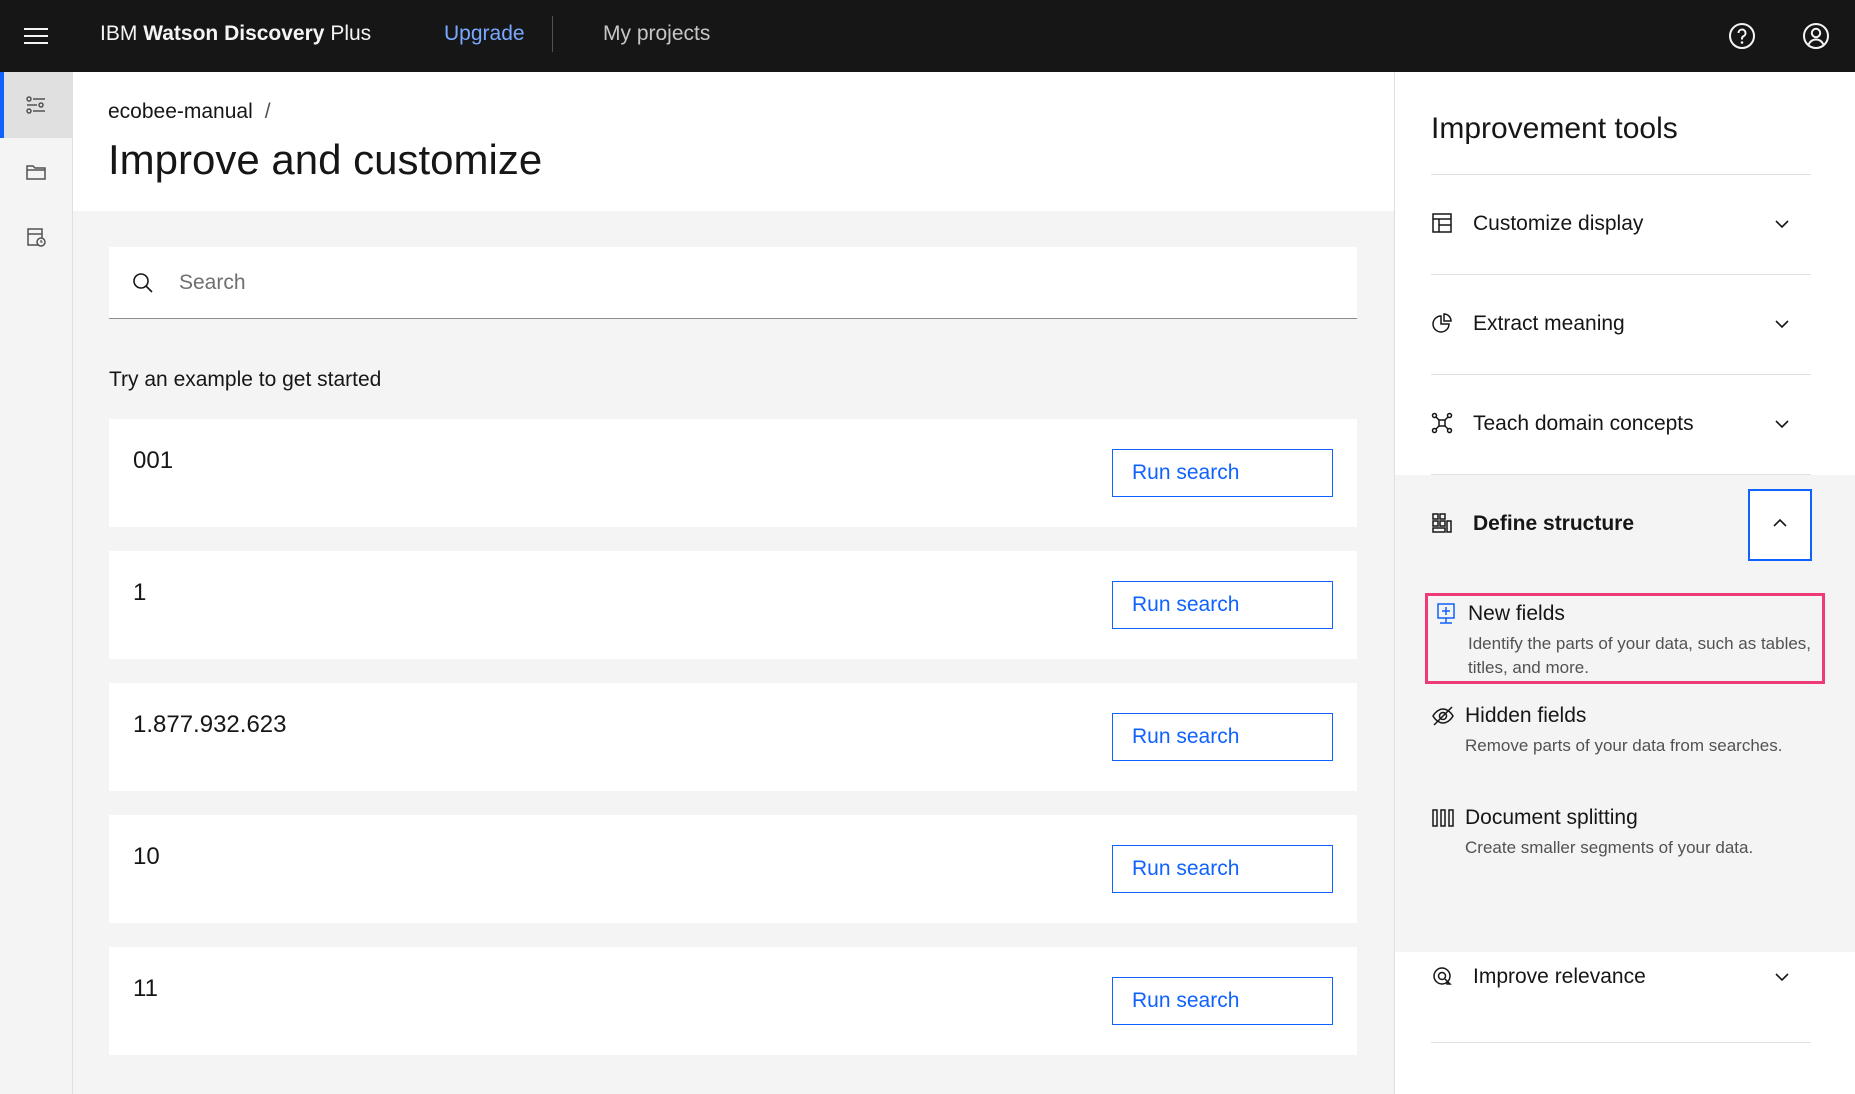 This screenshot has width=1855, height=1094. I want to click on accordion-label: Customize display, so click(1558, 223).